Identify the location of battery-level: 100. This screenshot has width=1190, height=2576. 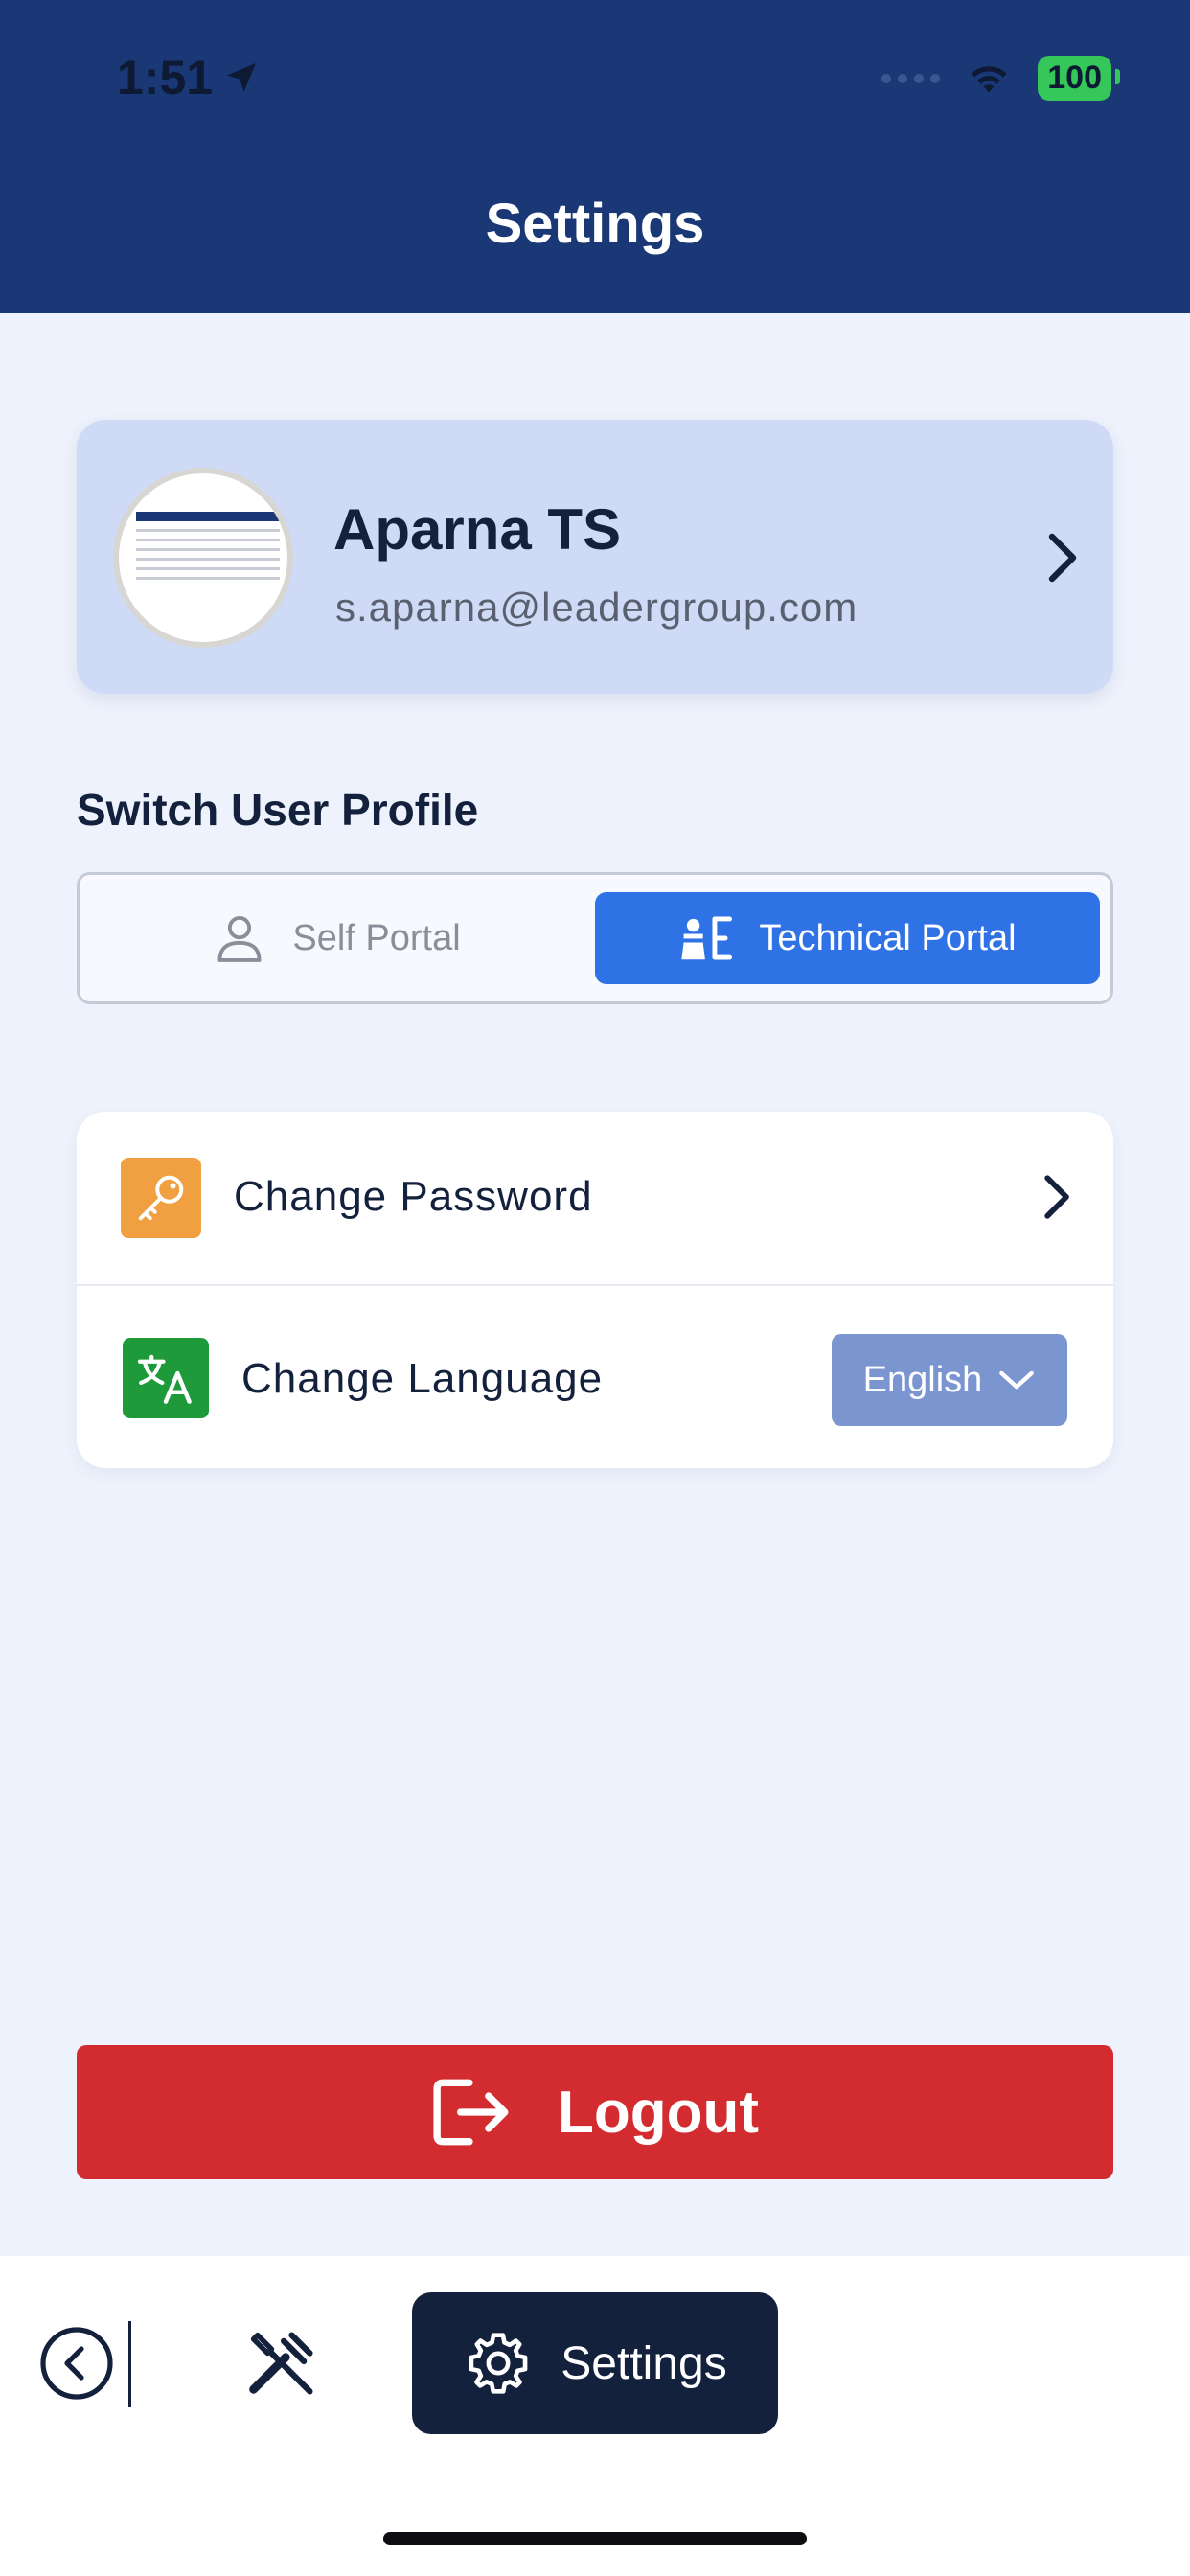
(1074, 77).